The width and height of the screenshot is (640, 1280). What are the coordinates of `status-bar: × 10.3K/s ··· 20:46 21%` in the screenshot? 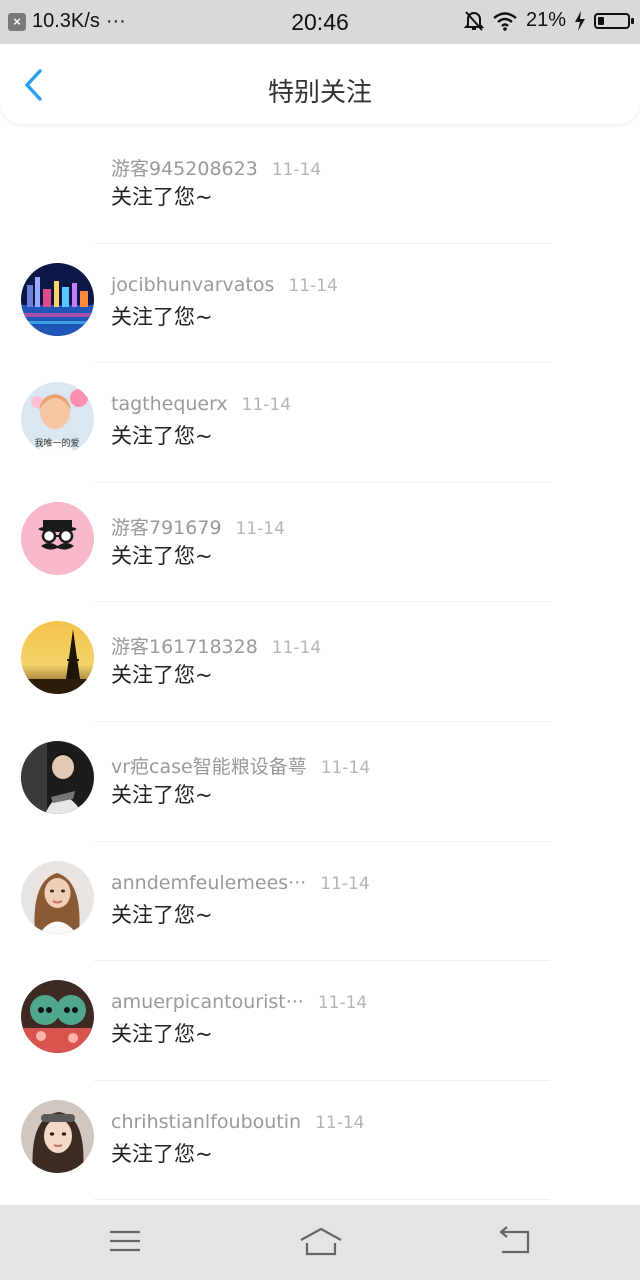 It's located at (320, 22).